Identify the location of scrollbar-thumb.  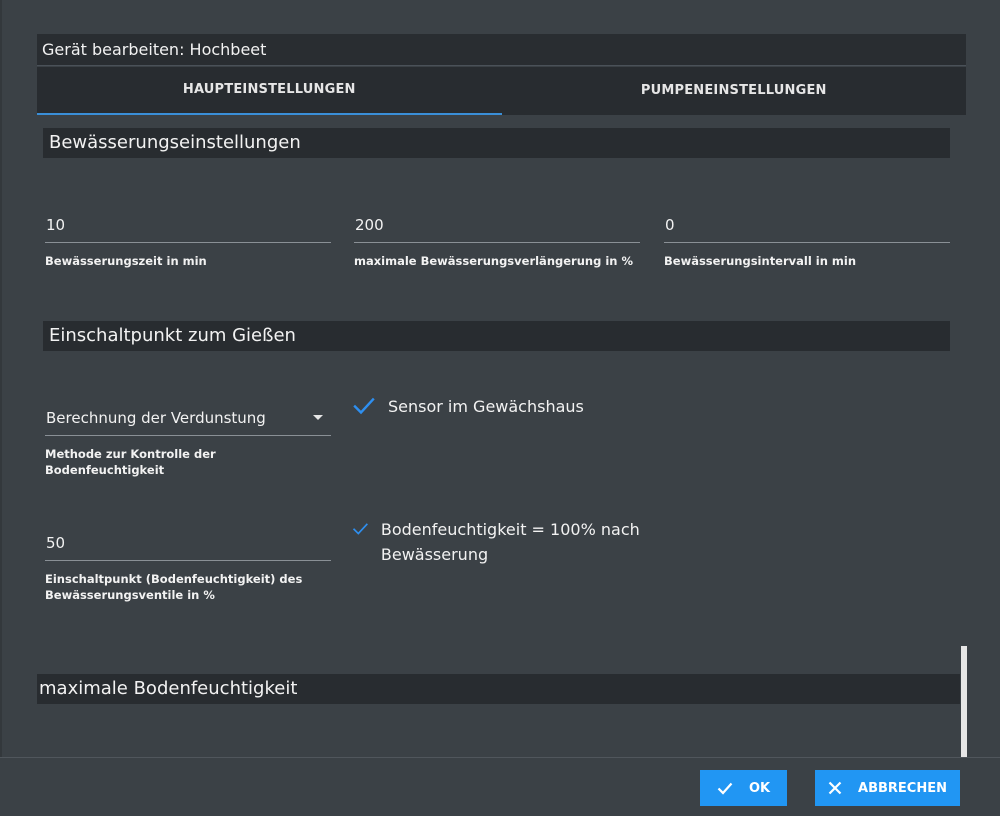
(964, 701).